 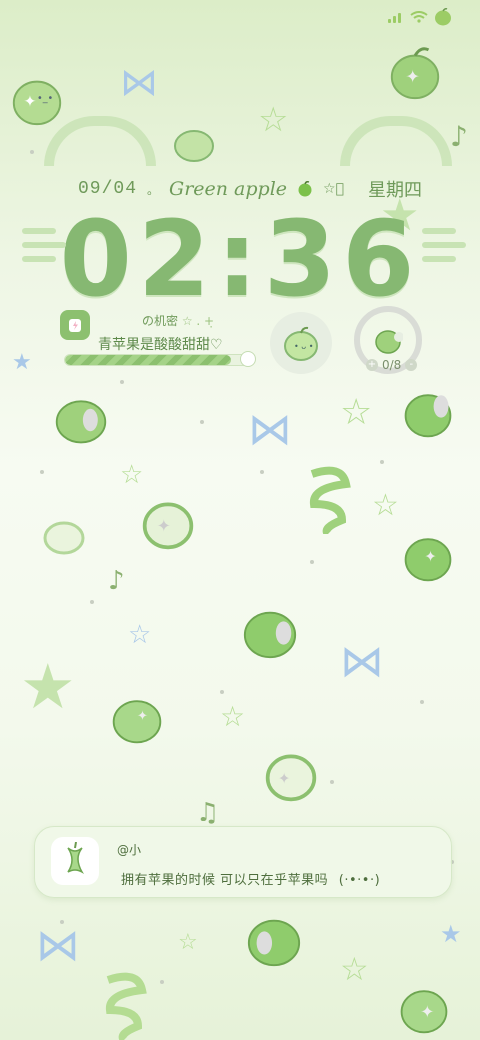 I want to click on apple-icon: ✦ •_•, so click(x=37, y=103).